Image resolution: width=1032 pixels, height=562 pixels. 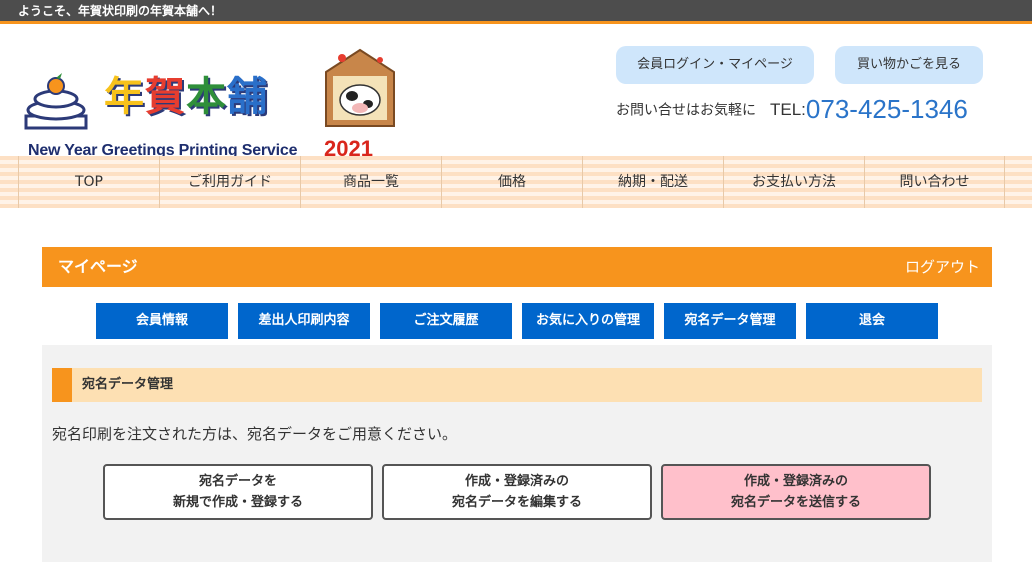 What do you see at coordinates (796, 492) in the screenshot?
I see `send-address-data-button: 作成・登録済みの 宛名データを送信する` at bounding box center [796, 492].